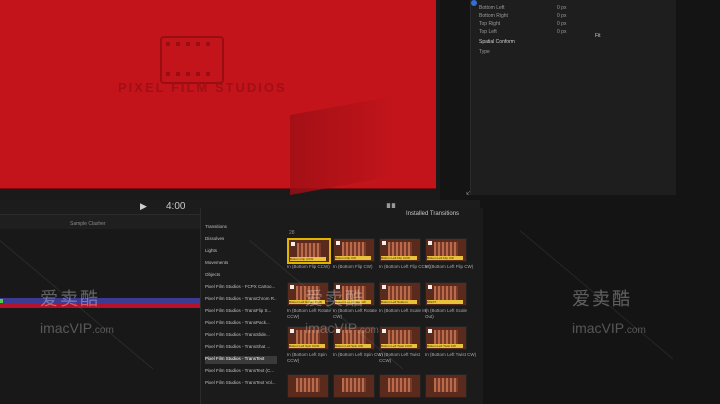 The image size is (720, 404). What do you see at coordinates (292, 233) in the screenshot?
I see `item-count: 28` at bounding box center [292, 233].